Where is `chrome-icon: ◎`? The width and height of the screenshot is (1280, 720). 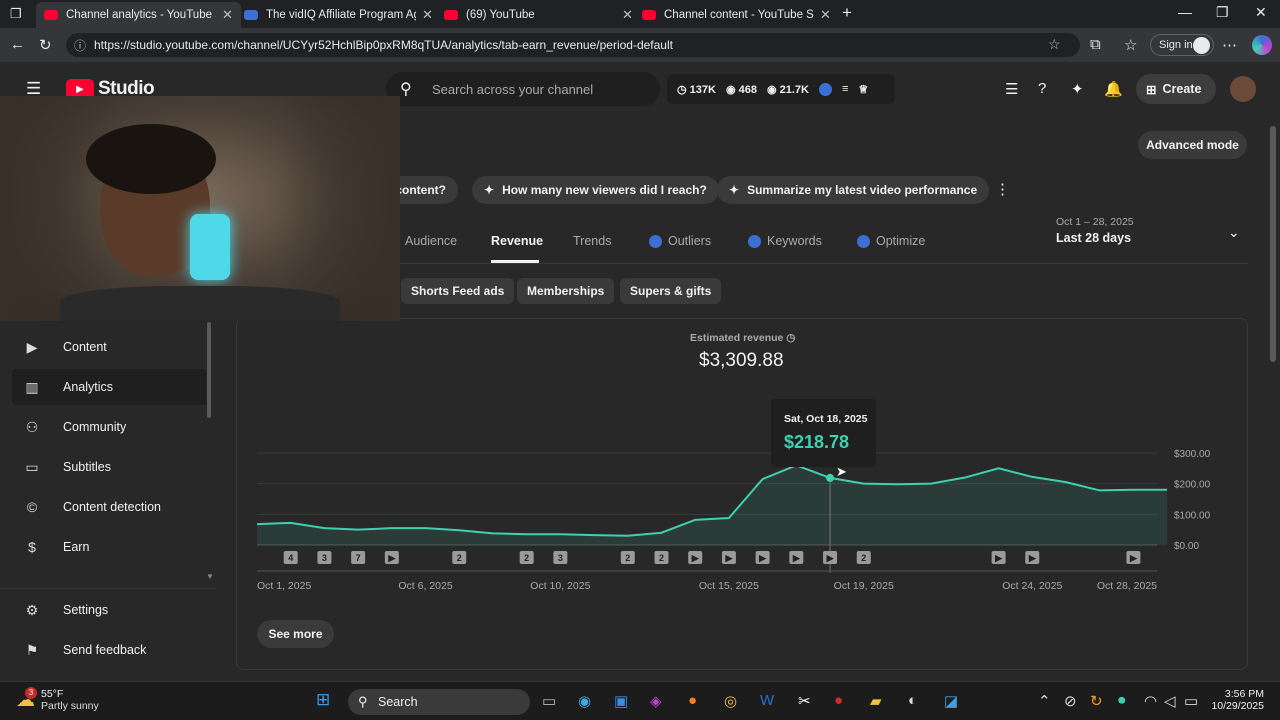 chrome-icon: ◎ is located at coordinates (730, 701).